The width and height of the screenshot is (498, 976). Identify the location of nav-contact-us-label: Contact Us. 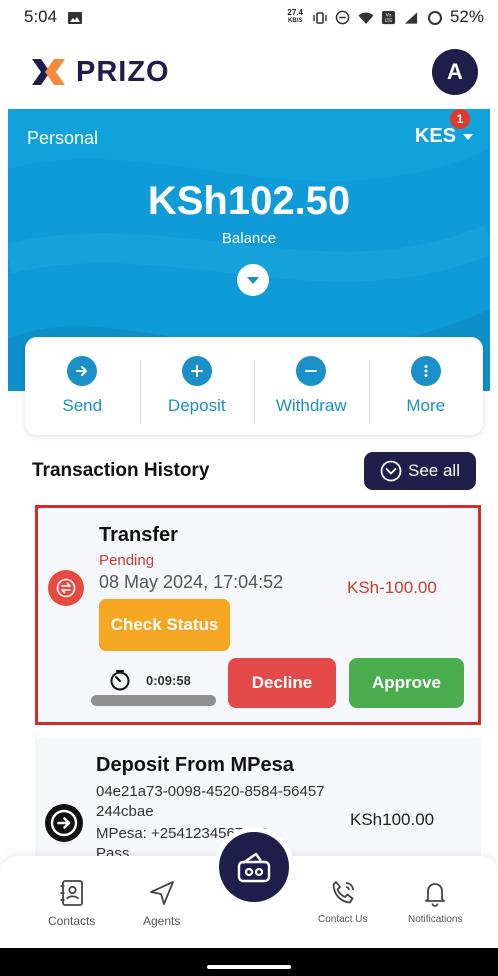
(343, 919).